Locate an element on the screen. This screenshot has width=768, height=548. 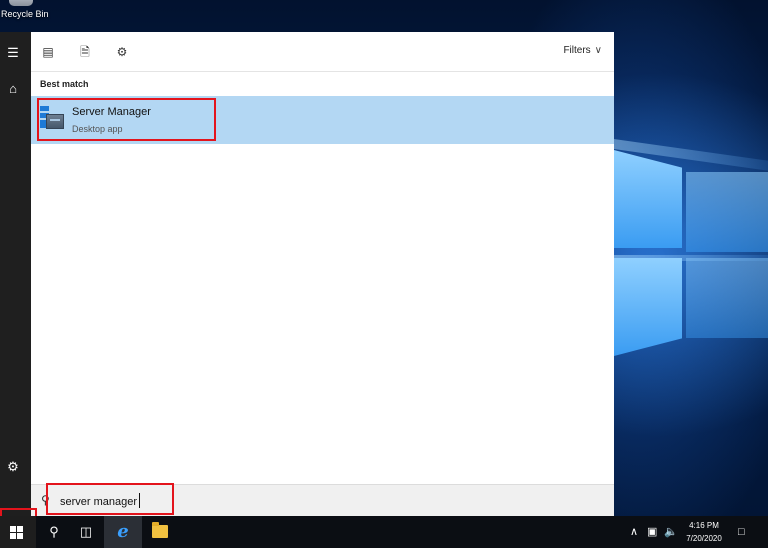
task-view-icon: ◫ is located at coordinates (86, 531).